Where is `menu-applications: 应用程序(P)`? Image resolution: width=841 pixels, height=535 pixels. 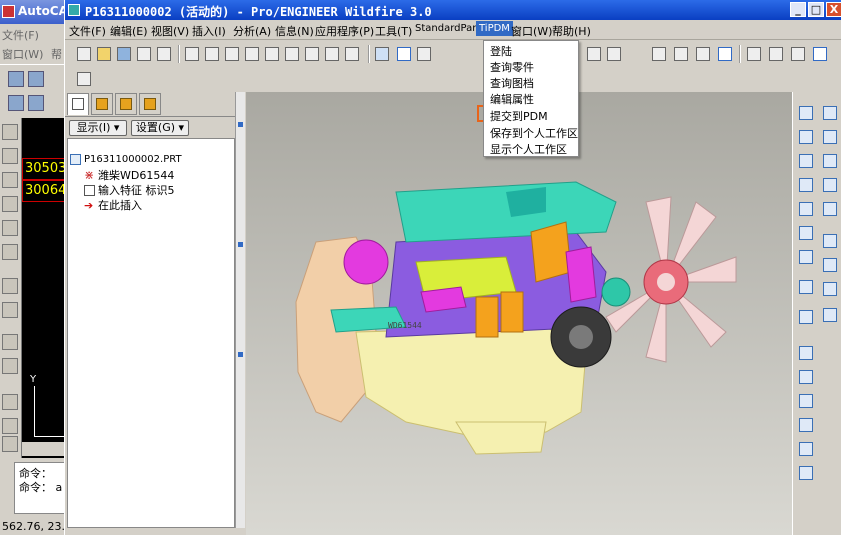
menu-applications: 应用程序(P) is located at coordinates (344, 31).